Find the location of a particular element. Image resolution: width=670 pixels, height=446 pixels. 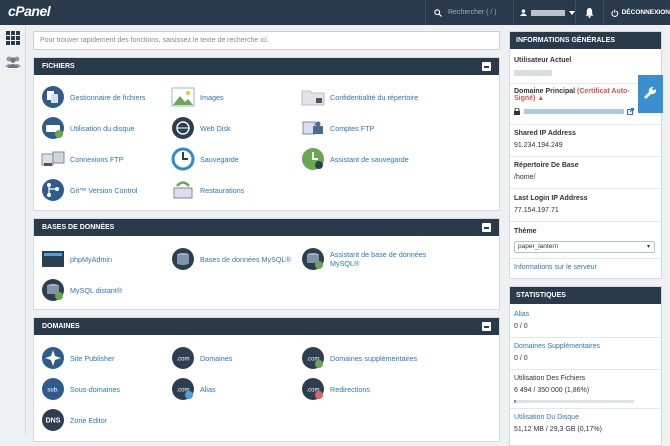

item-mysql-wizard: Assistant de base de données MySQL® is located at coordinates (370, 259).